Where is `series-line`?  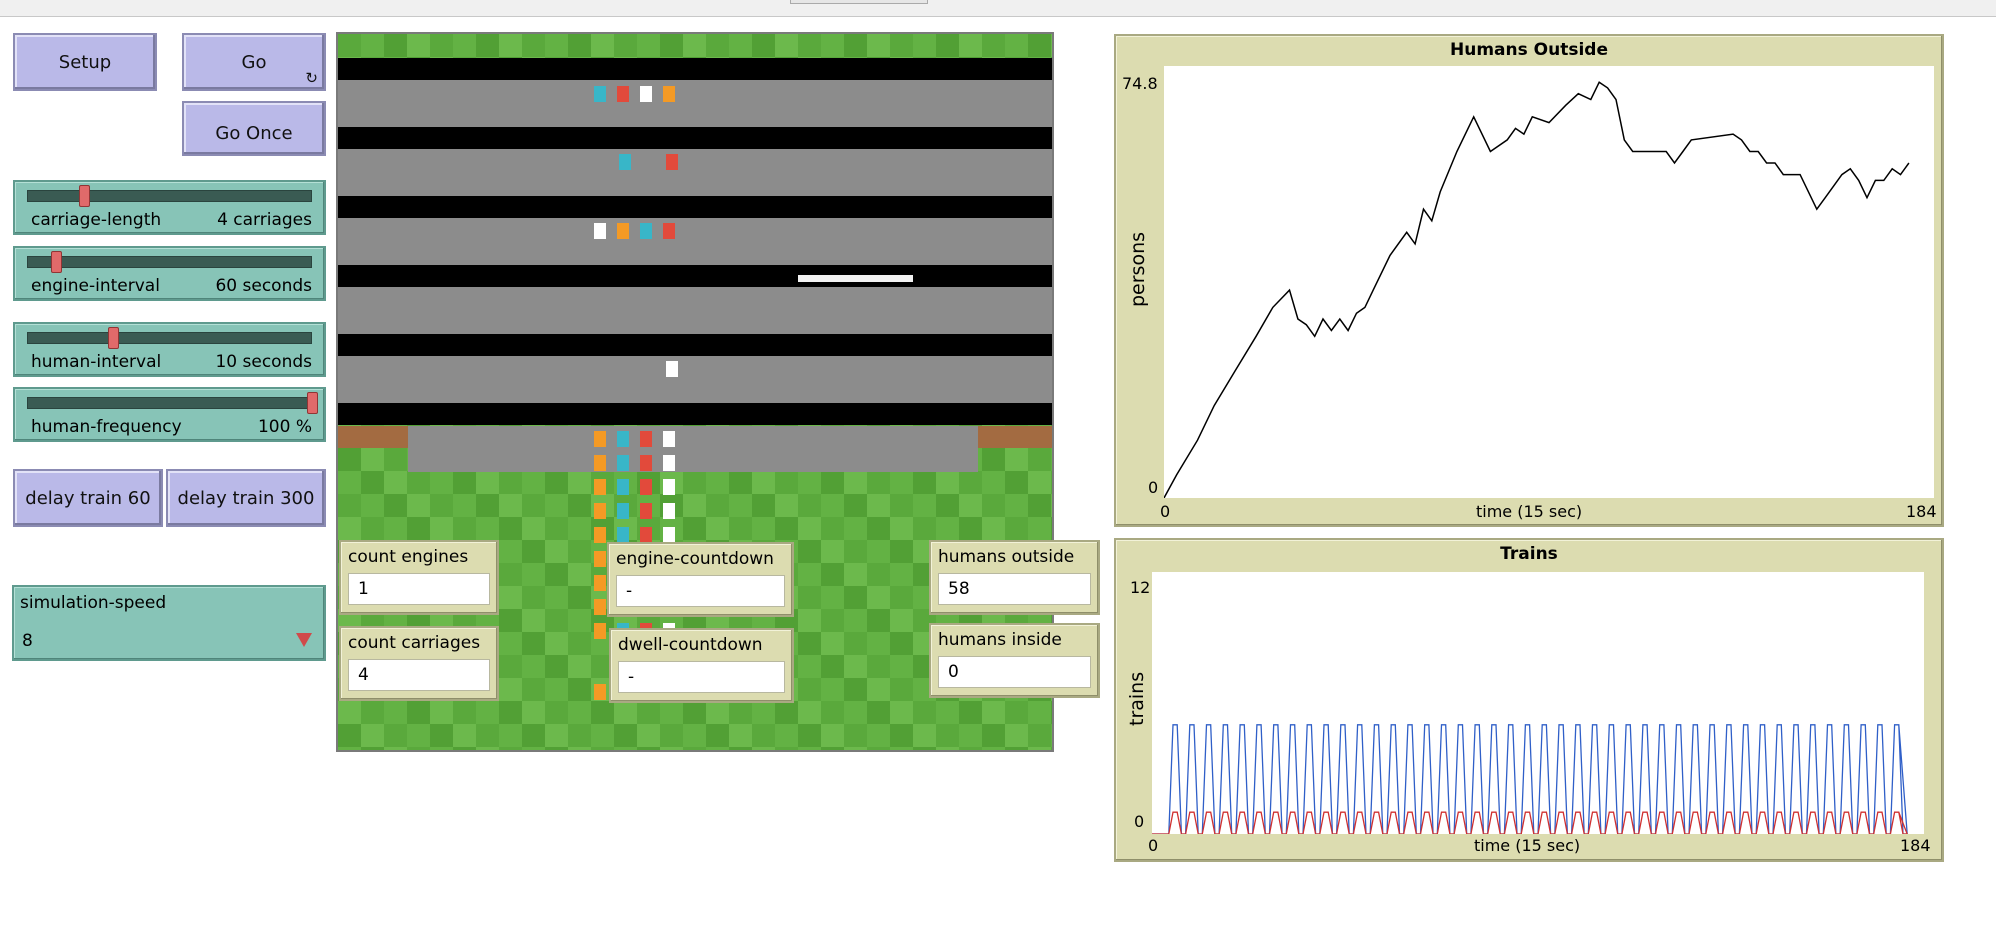 series-line is located at coordinates (1530, 779).